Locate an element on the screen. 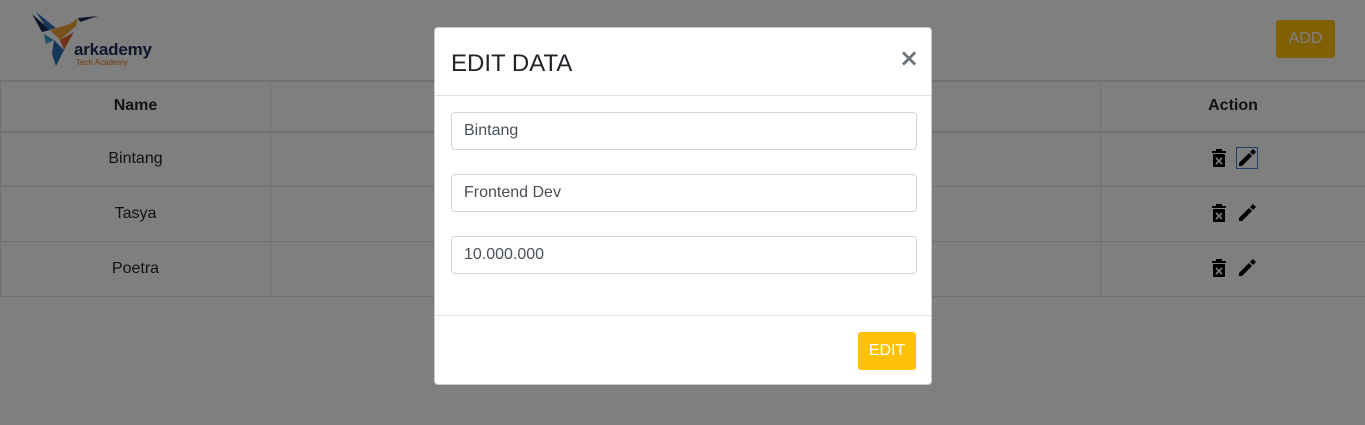 This screenshot has width=1365, height=425. name-field is located at coordinates (684, 131).